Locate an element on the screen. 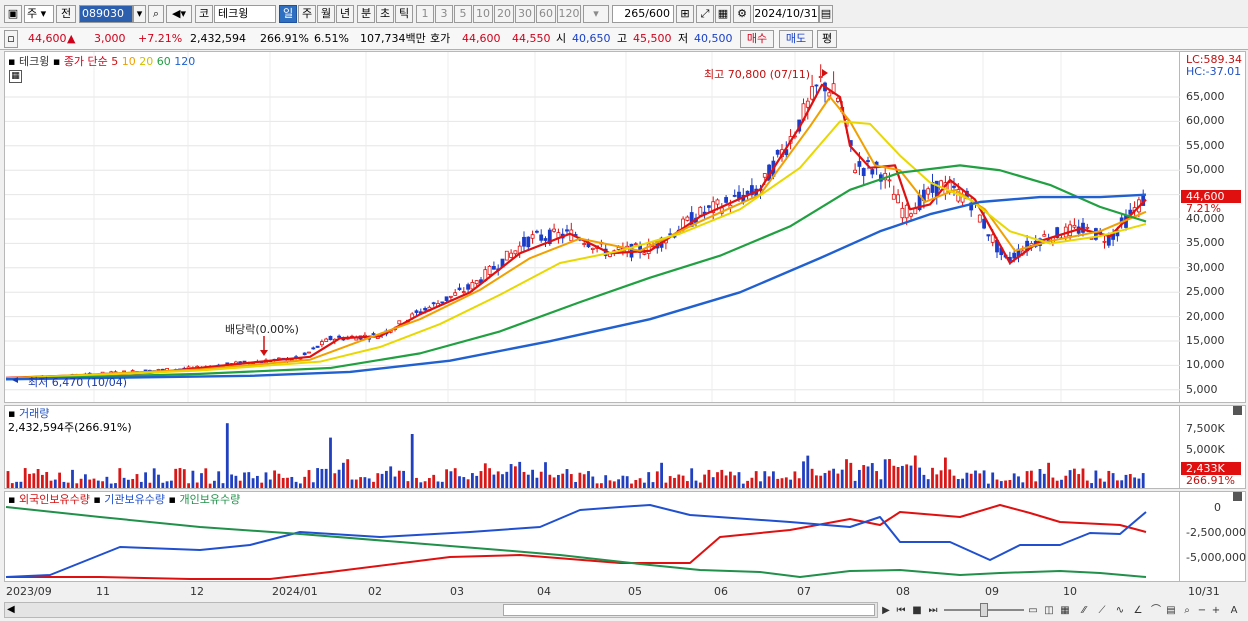 This screenshot has width=1248, height=621. stop-icon: ■ is located at coordinates (917, 610).